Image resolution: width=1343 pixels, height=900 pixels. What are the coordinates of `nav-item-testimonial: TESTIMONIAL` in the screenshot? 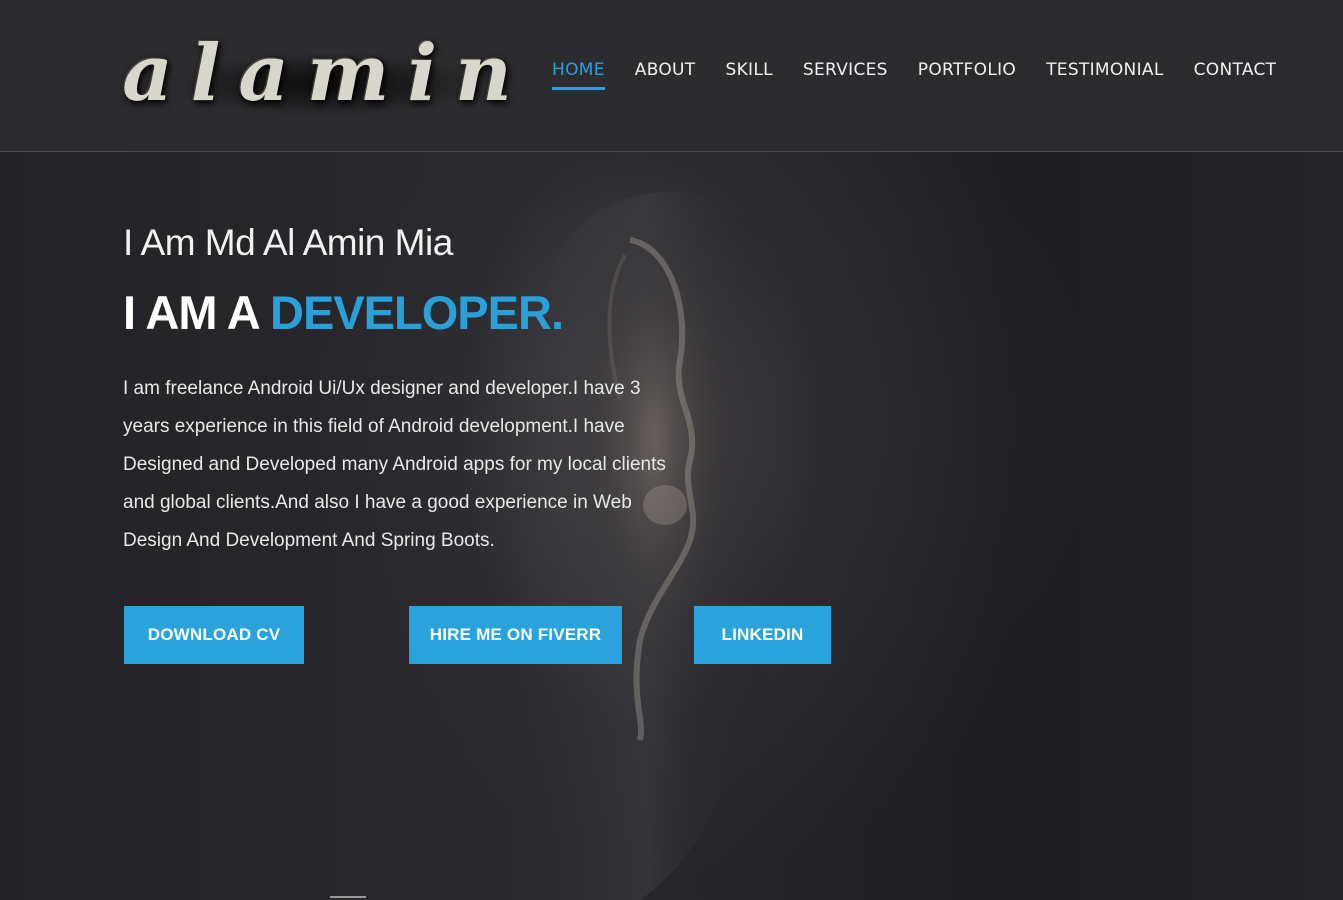 It's located at (1105, 75).